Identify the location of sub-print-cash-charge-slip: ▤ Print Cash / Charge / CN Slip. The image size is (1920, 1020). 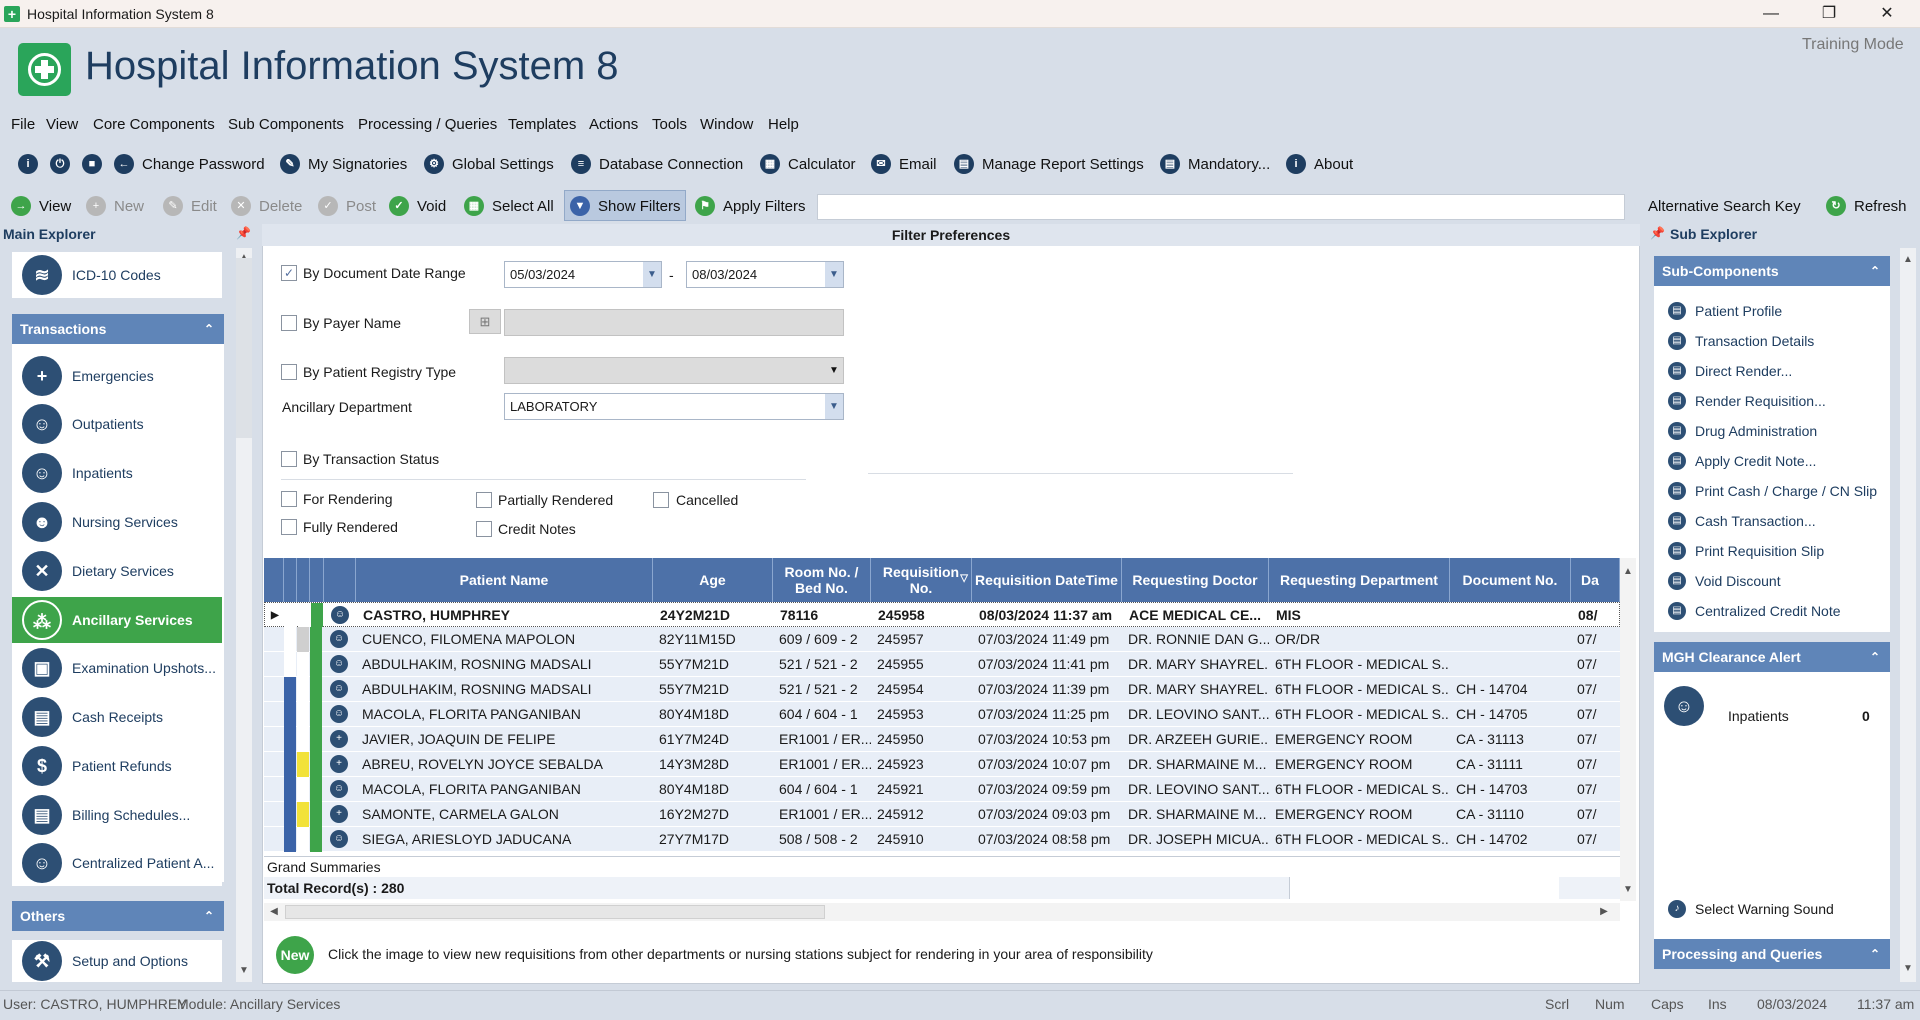
(1772, 491).